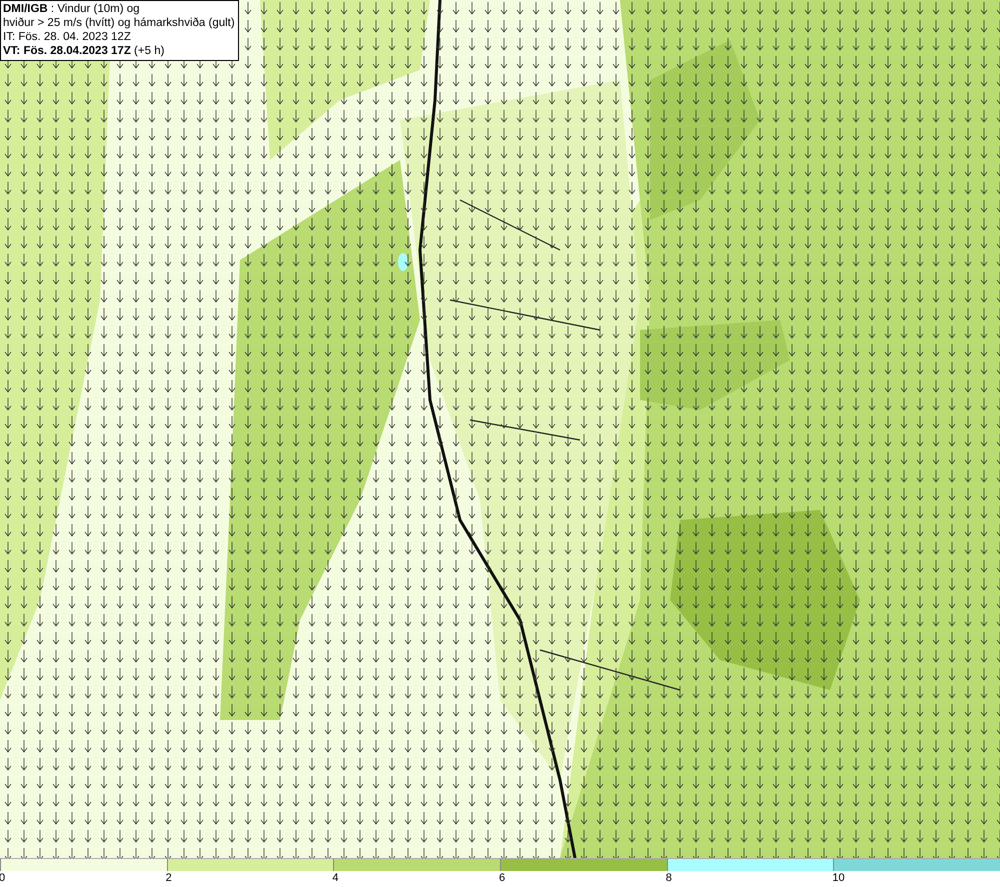 This screenshot has width=1000, height=887. I want to click on legend-label: 8, so click(669, 878).